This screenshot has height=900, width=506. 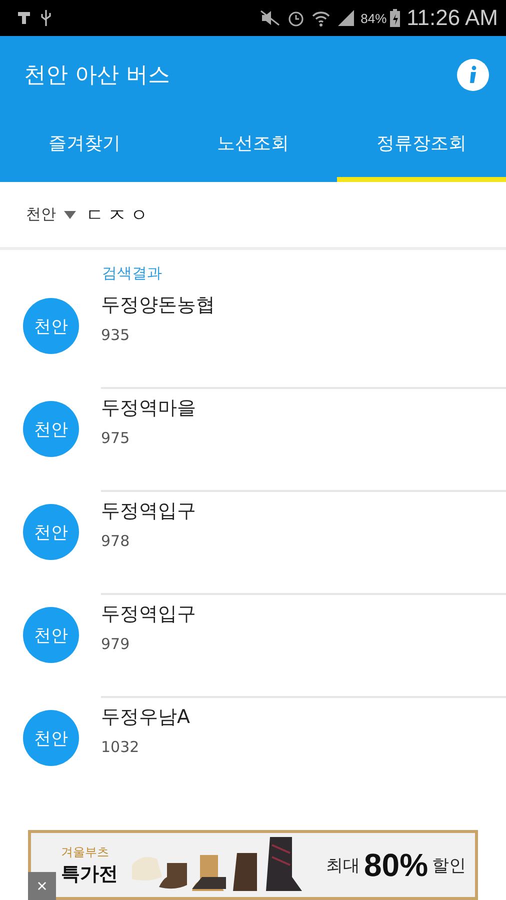 What do you see at coordinates (85, 852) in the screenshot?
I see `ad-tagline: 겨울부츠` at bounding box center [85, 852].